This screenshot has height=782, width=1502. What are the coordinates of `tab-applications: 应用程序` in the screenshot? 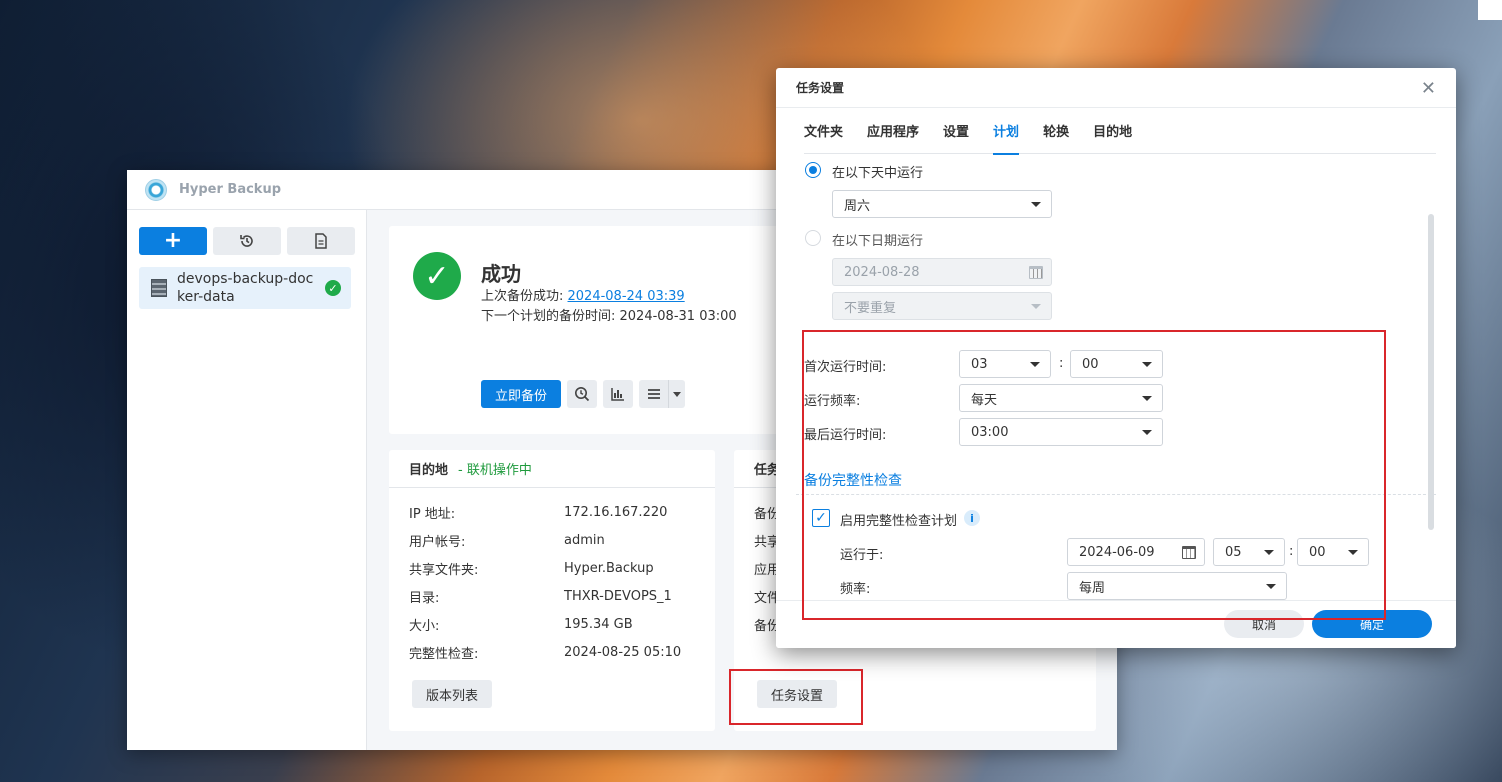 It's located at (893, 131).